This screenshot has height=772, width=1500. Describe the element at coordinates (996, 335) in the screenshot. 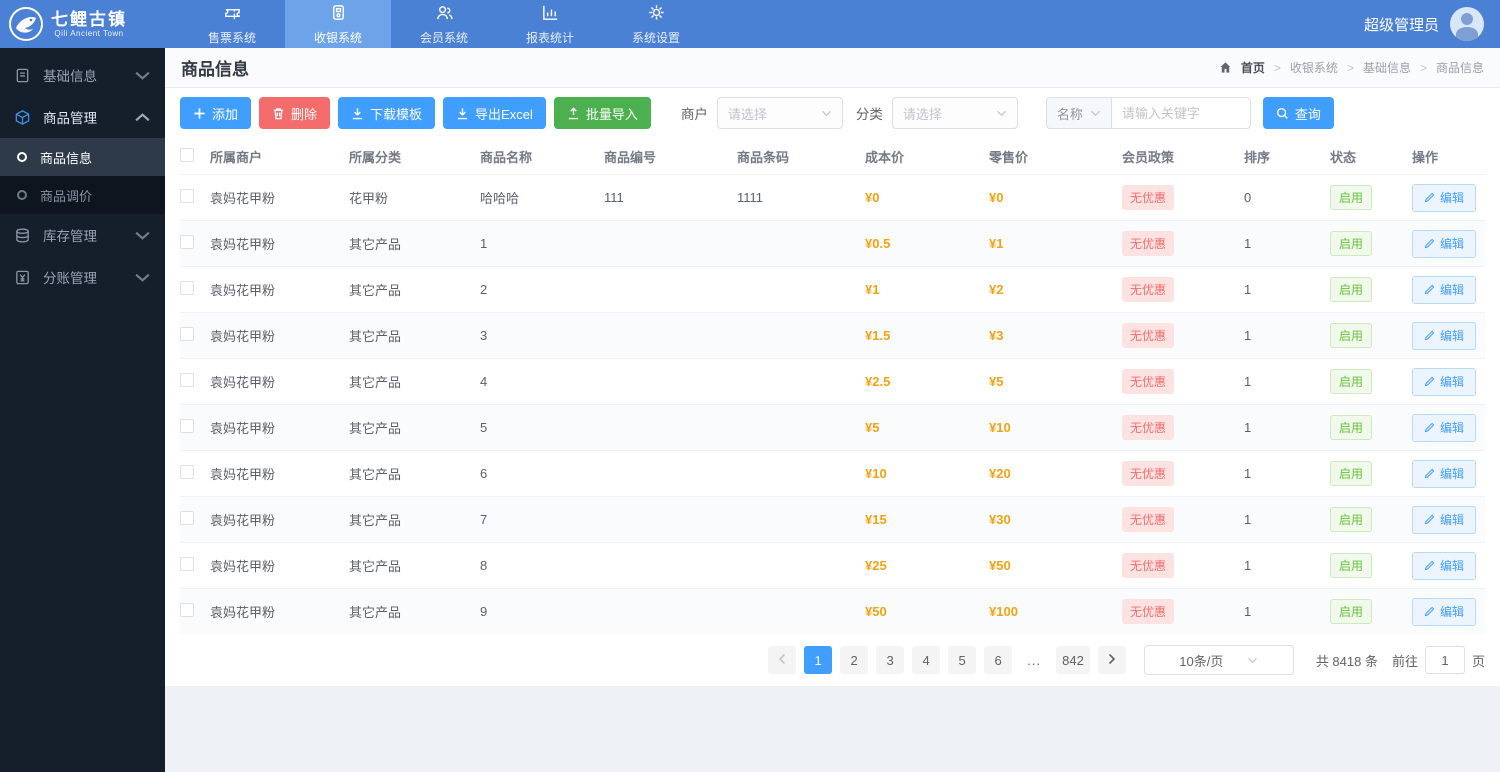

I see `cell-retail-price: ¥3` at that location.